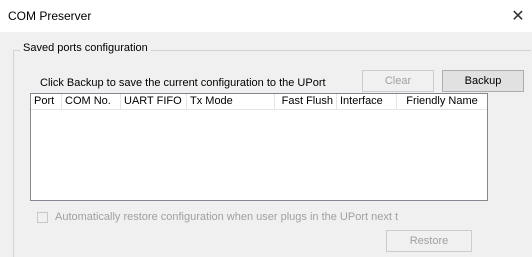 The width and height of the screenshot is (532, 257). I want to click on column-header-fast-flush: Fast Flush, so click(306, 101).